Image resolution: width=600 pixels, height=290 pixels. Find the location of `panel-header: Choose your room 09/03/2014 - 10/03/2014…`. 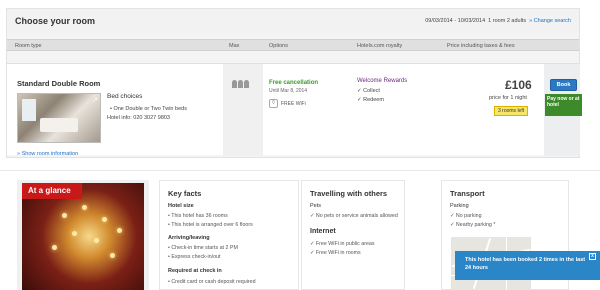

panel-header: Choose your room 09/03/2014 - 10/03/2014… is located at coordinates (293, 21).